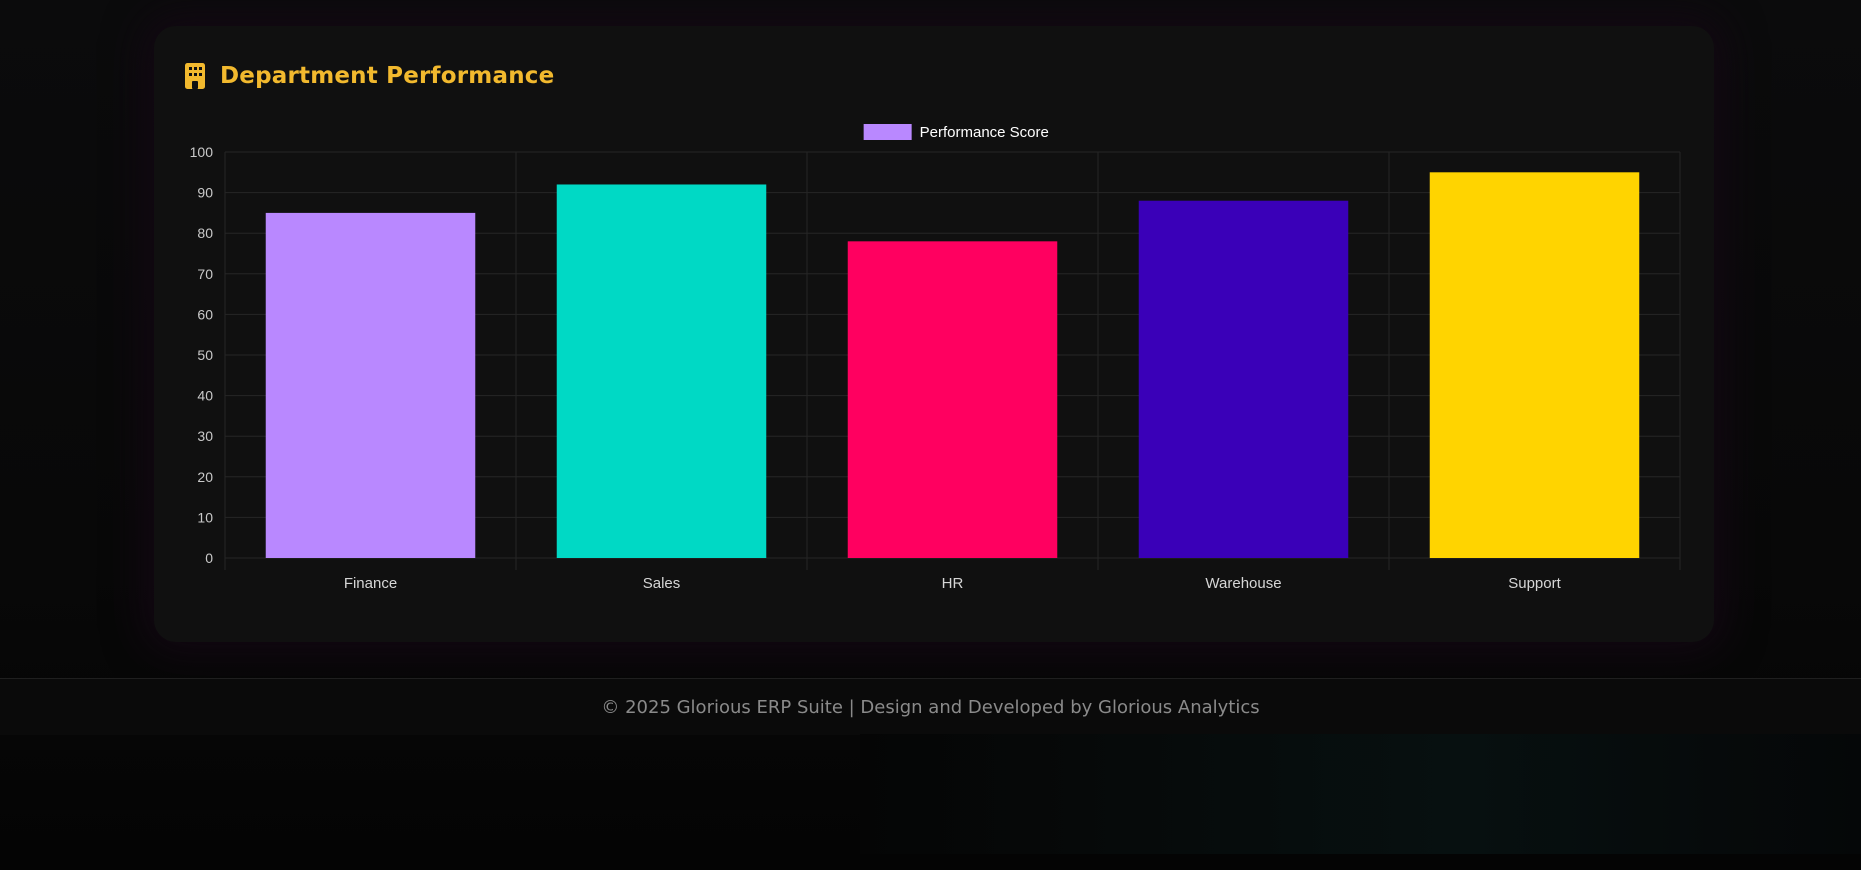 This screenshot has height=870, width=1861. Describe the element at coordinates (205, 314) in the screenshot. I see `y-tick-label: 60` at that location.